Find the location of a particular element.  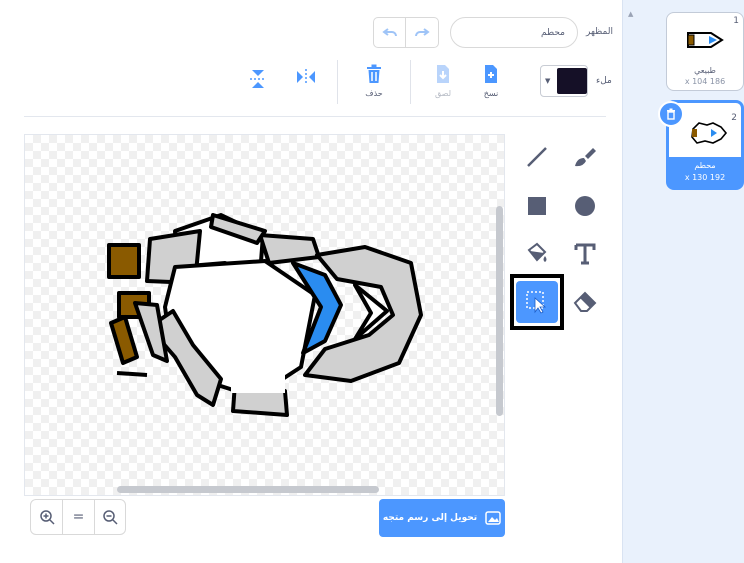

undo-icon is located at coordinates (389, 31).